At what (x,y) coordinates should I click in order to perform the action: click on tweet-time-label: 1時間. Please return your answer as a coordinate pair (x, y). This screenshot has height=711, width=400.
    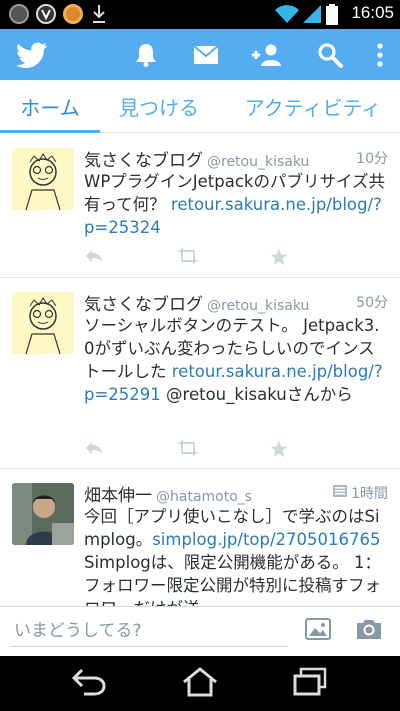
    Looking at the image, I should click on (369, 494).